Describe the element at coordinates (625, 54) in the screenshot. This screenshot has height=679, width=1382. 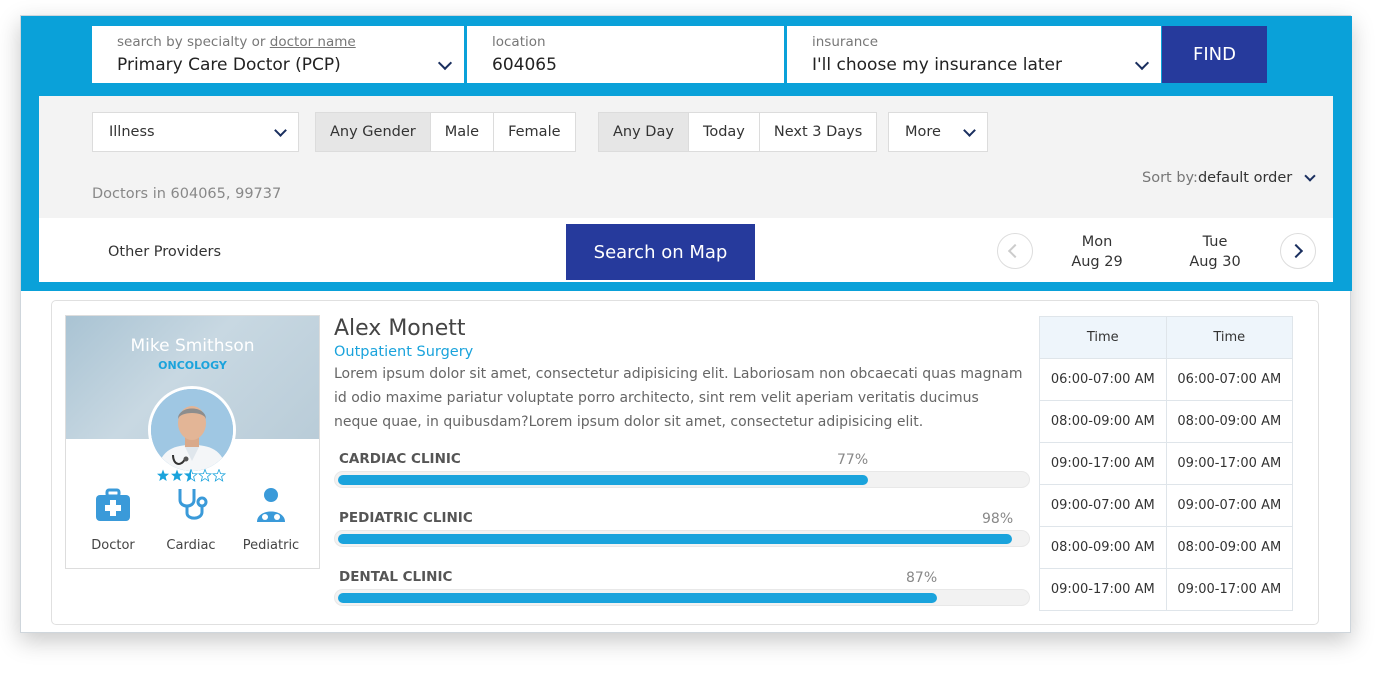
I see `location-field: location 604065` at that location.